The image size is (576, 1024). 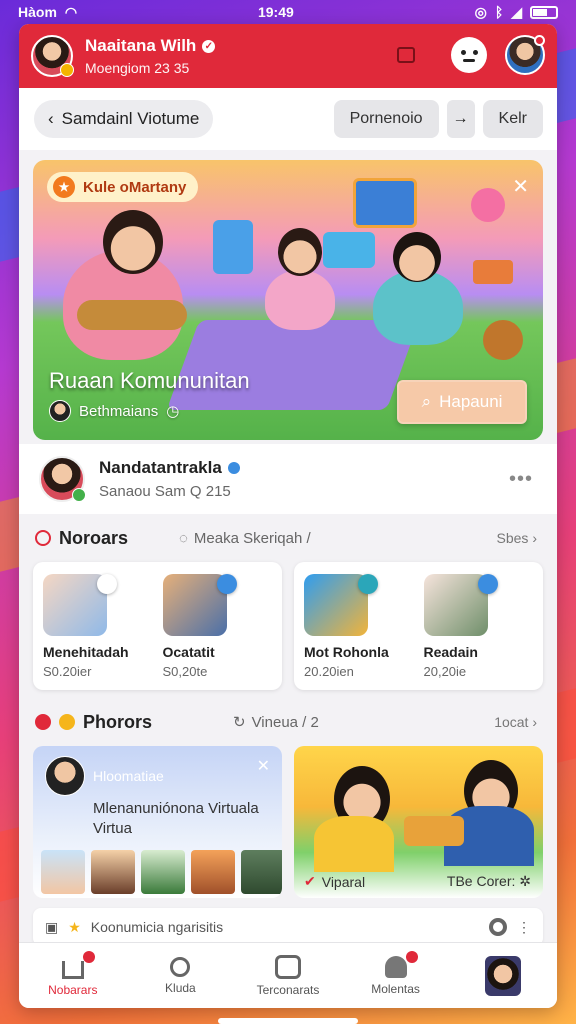 What do you see at coordinates (498, 927) in the screenshot?
I see `record-icon` at bounding box center [498, 927].